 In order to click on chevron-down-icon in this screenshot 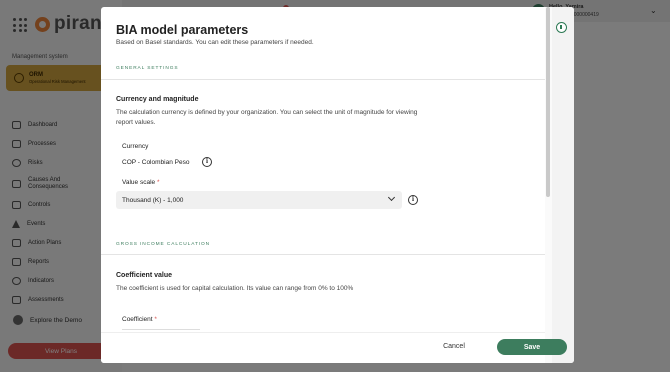, I will do `click(391, 197)`.